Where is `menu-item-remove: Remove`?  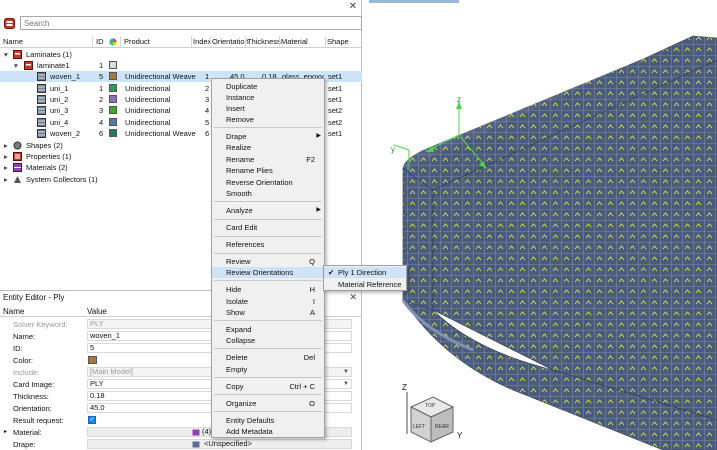 menu-item-remove: Remove is located at coordinates (268, 119).